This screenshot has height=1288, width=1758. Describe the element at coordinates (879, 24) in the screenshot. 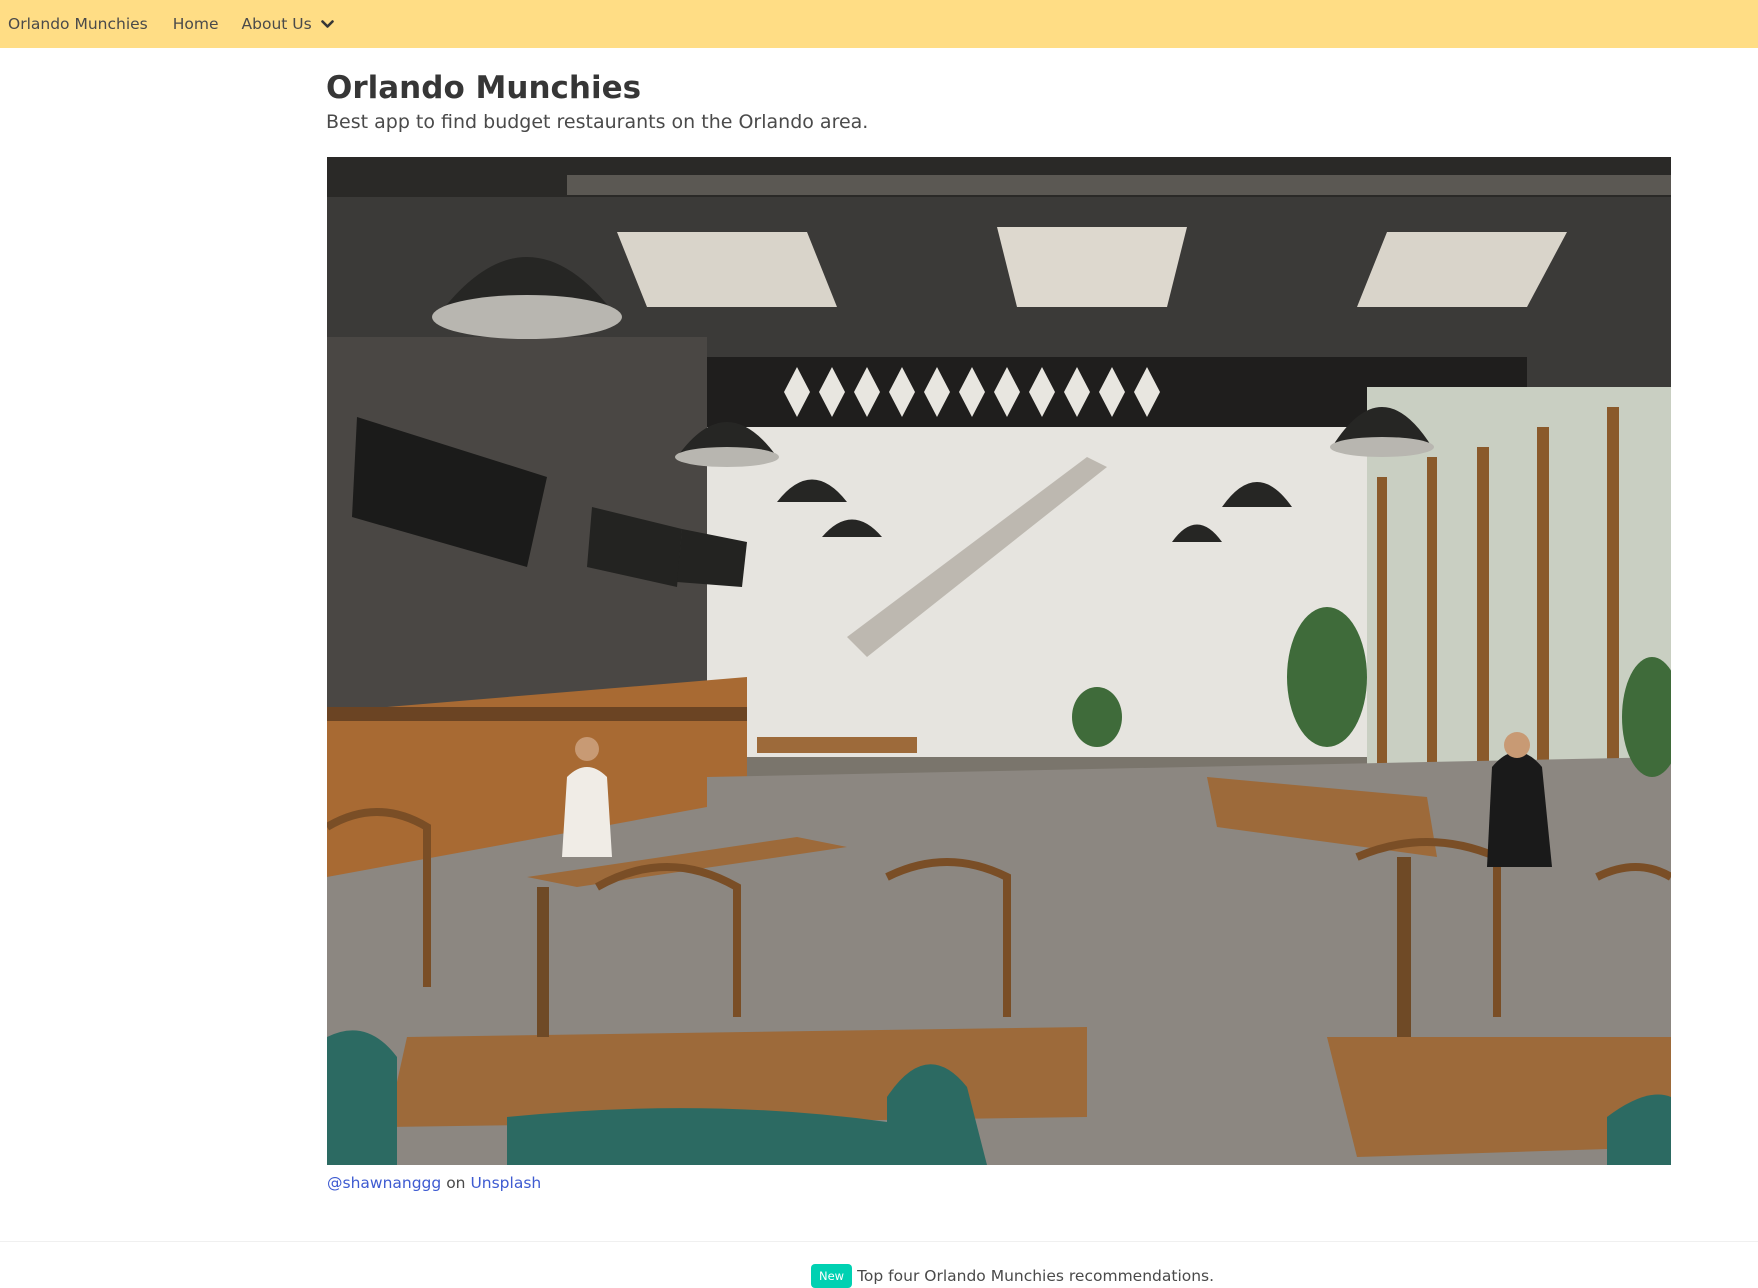

I see `top-navbar: Orlando Munchies Home About Us` at that location.